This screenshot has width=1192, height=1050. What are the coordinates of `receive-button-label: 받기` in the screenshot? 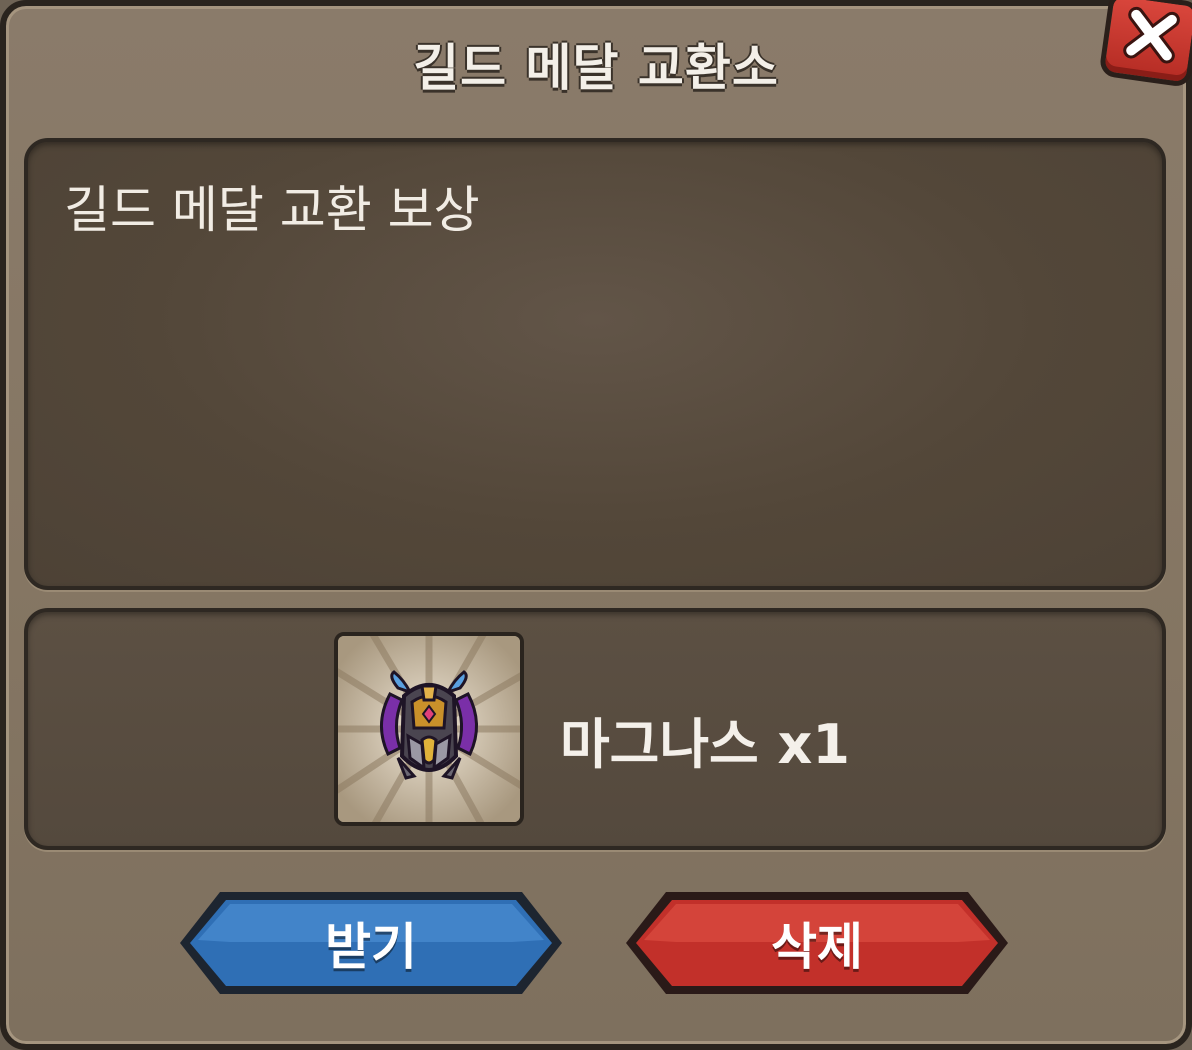 It's located at (371, 947).